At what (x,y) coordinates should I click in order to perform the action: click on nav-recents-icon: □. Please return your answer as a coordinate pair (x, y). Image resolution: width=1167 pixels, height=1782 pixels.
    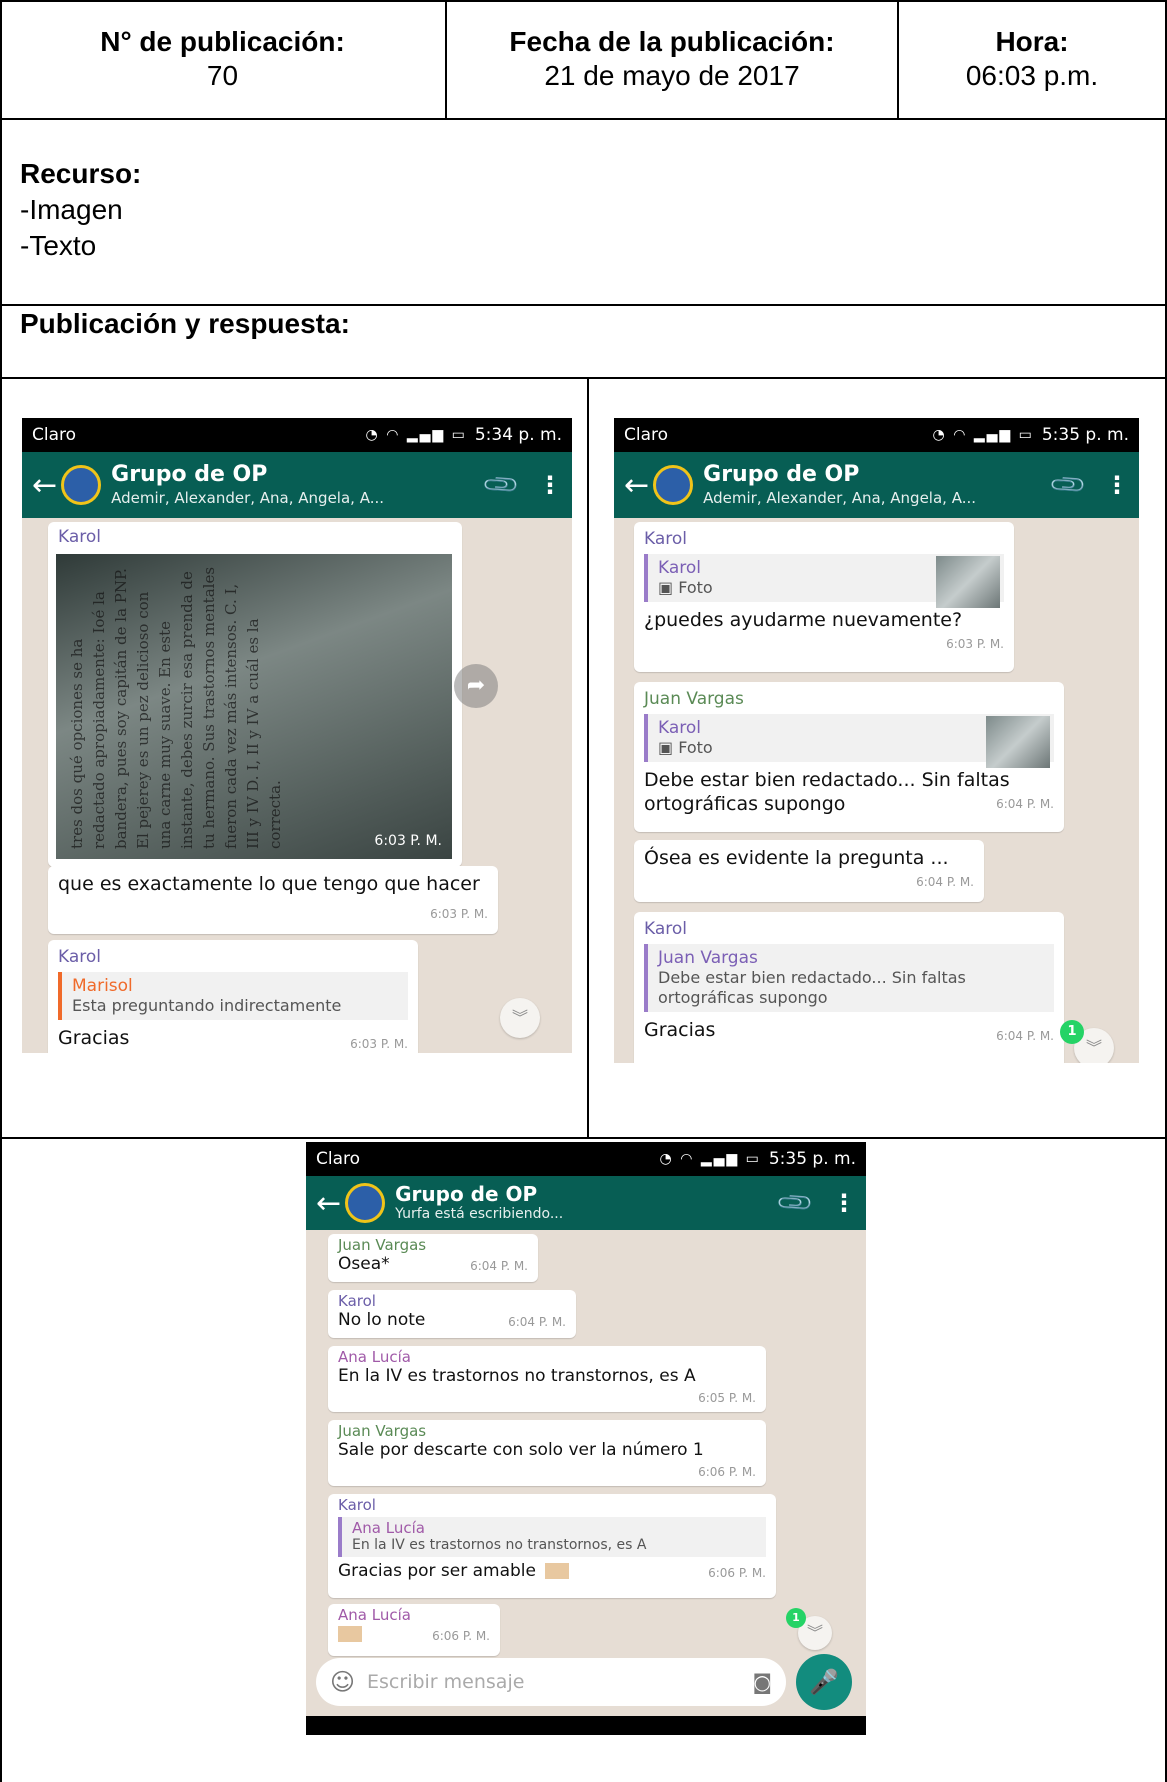
    Looking at the image, I should click on (771, 1734).